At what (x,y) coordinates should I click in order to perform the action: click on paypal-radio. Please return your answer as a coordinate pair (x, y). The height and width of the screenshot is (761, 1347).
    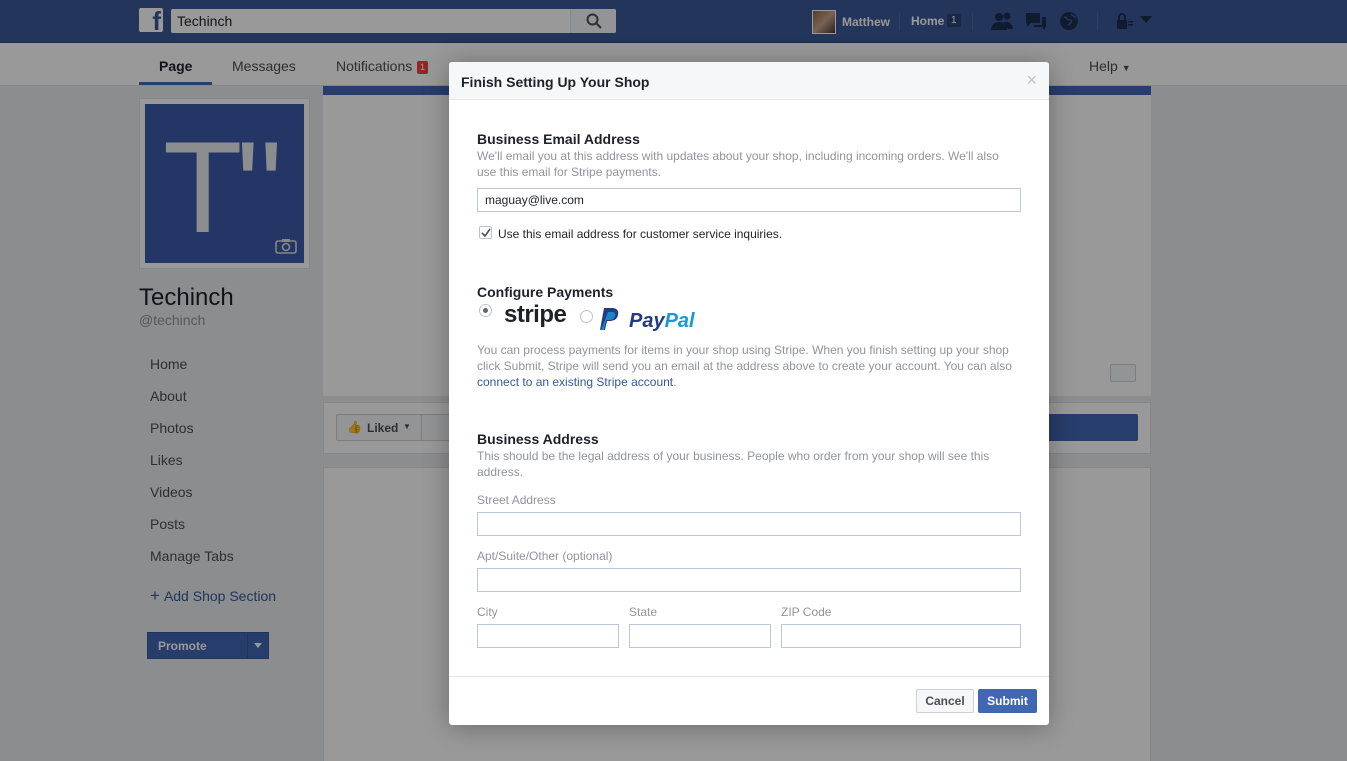
    Looking at the image, I should click on (586, 316).